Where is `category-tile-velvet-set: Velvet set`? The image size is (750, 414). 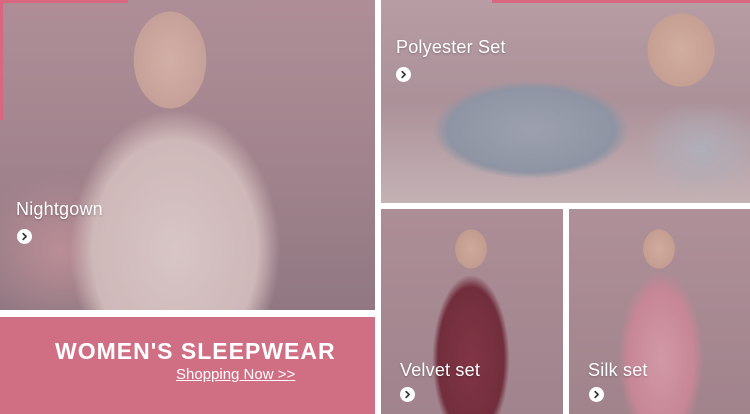
category-tile-velvet-set: Velvet set is located at coordinates (472, 311).